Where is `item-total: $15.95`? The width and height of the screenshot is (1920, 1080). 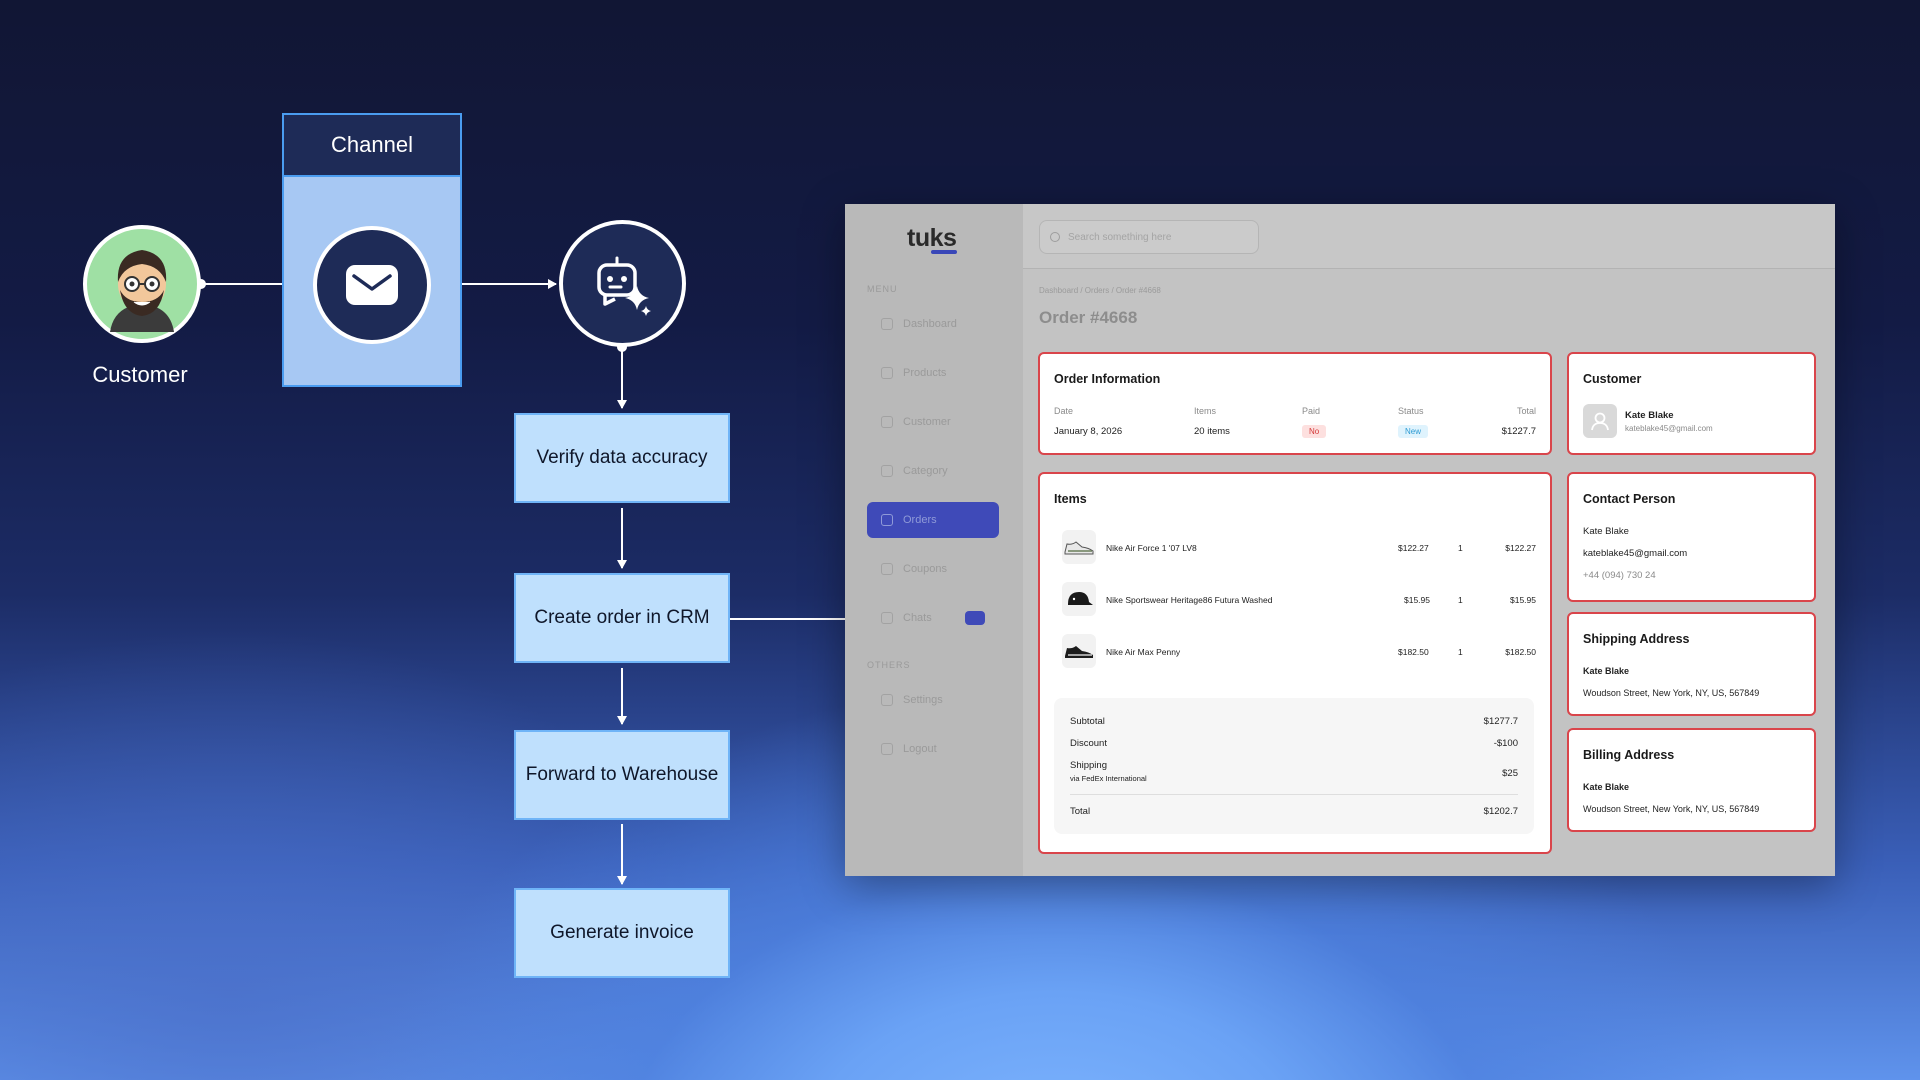
item-total: $15.95 is located at coordinates (1523, 600).